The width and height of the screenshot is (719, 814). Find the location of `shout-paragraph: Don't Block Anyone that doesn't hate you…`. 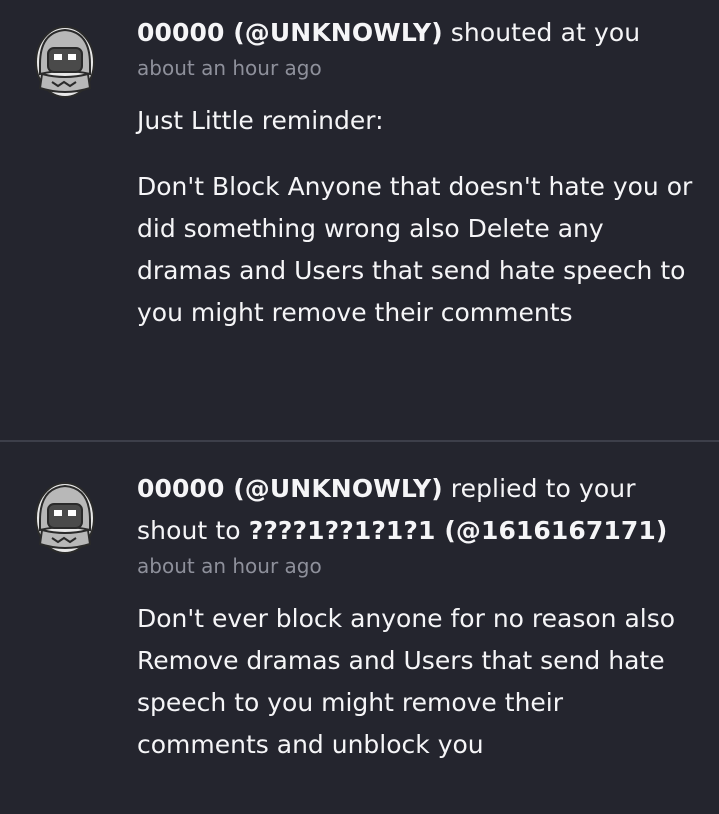

shout-paragraph: Don't Block Anyone that doesn't hate you… is located at coordinates (415, 249).